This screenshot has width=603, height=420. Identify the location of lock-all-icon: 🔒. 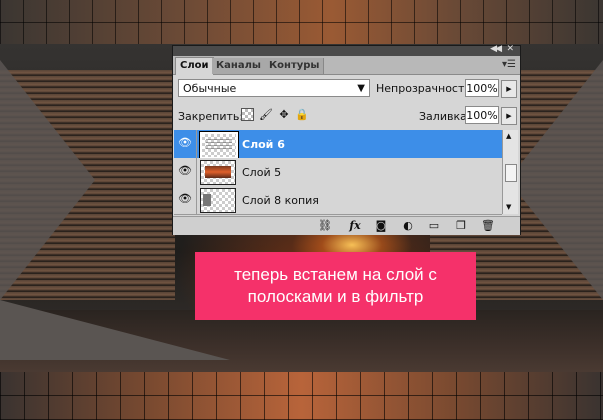
(302, 115).